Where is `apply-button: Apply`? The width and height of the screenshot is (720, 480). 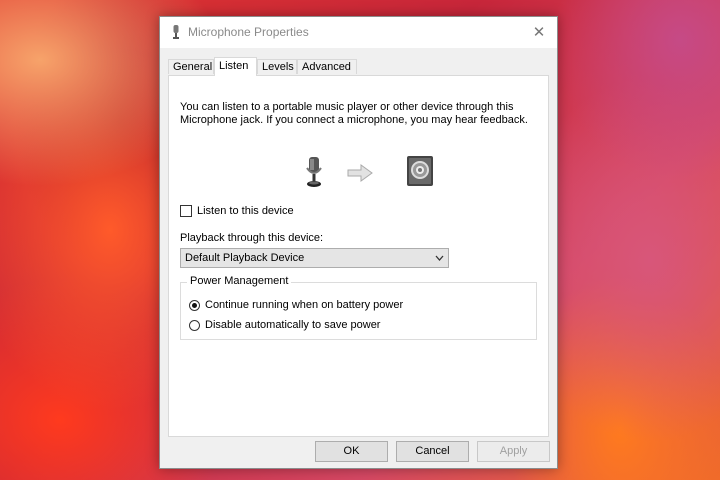 apply-button: Apply is located at coordinates (513, 451).